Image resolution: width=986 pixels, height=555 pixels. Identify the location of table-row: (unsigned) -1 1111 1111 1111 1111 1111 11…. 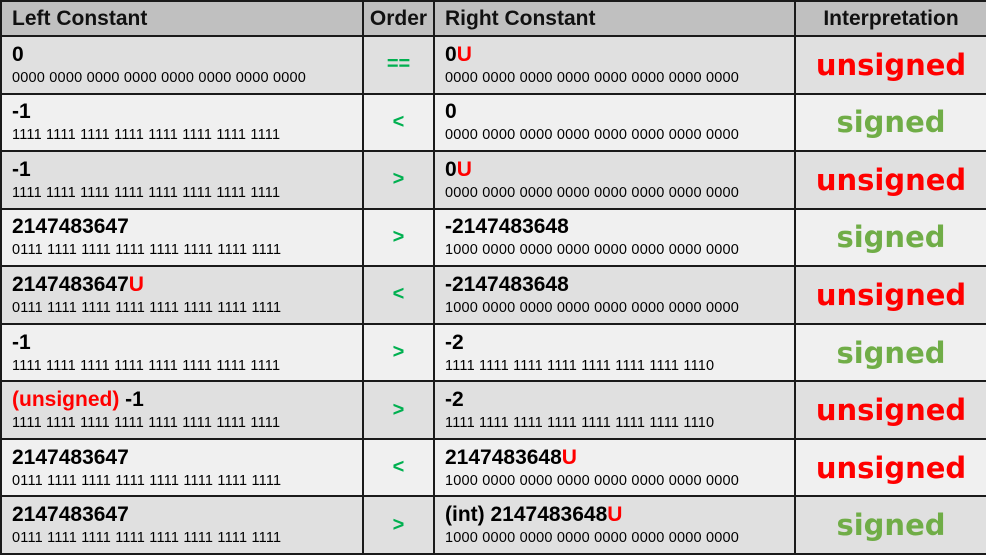
(493, 410).